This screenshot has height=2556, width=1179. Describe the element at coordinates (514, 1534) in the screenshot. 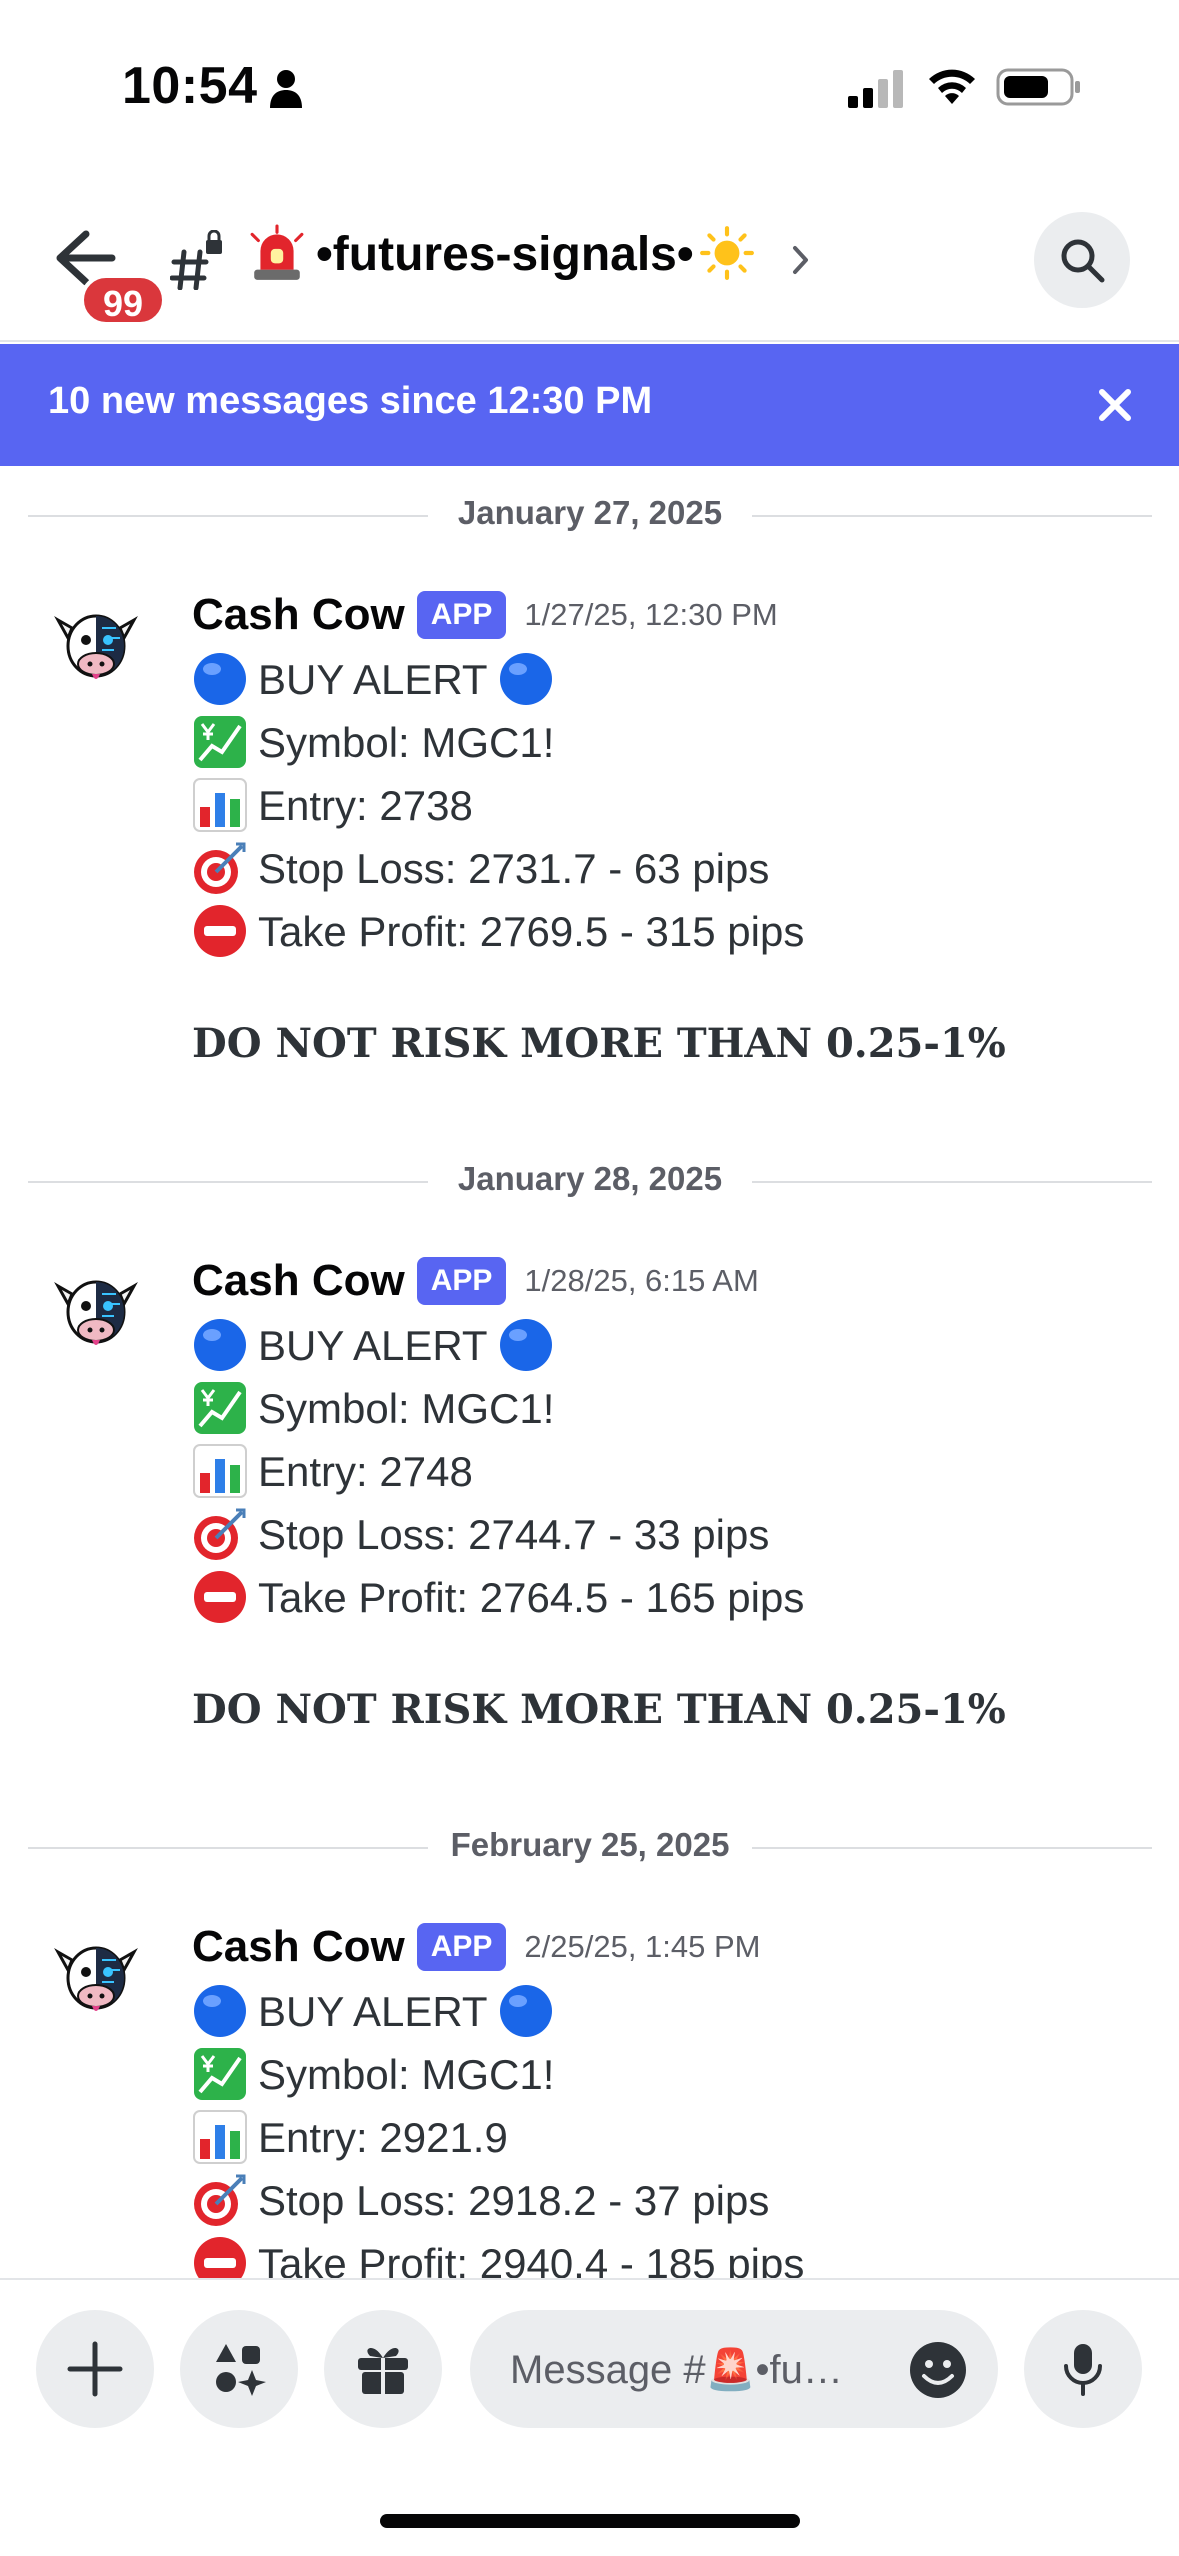

I see `stop-loss-text: Stop Loss: 2744.7 - 33 pips` at that location.